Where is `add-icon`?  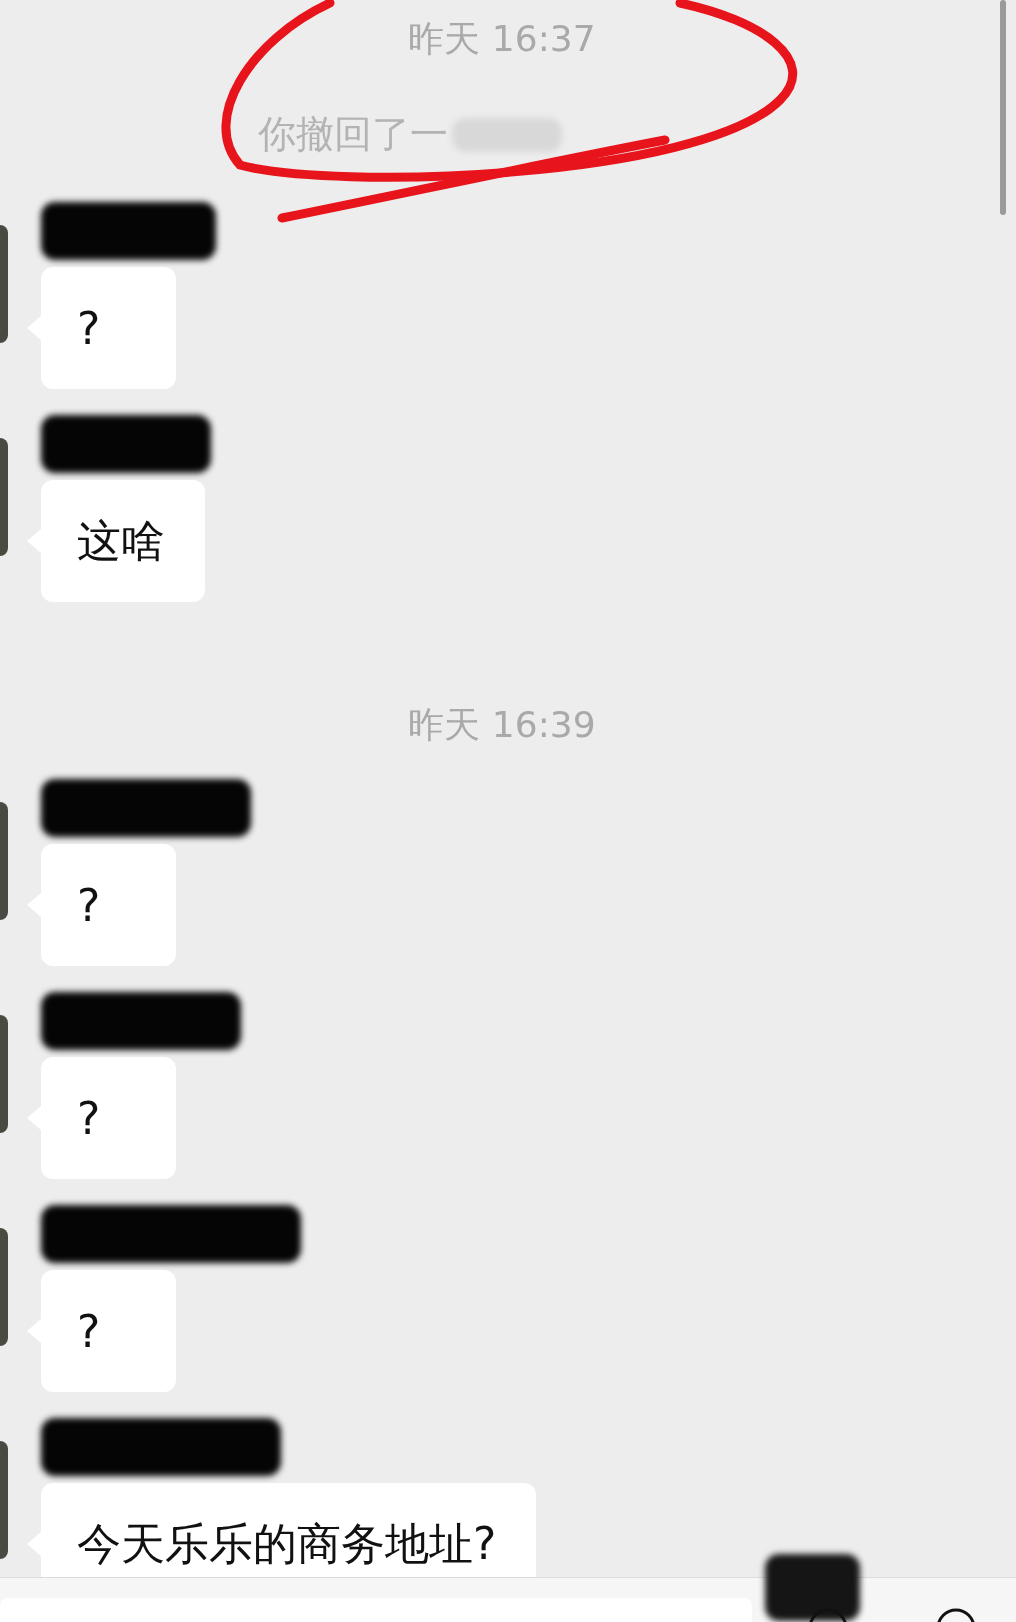
add-icon is located at coordinates (956, 1615).